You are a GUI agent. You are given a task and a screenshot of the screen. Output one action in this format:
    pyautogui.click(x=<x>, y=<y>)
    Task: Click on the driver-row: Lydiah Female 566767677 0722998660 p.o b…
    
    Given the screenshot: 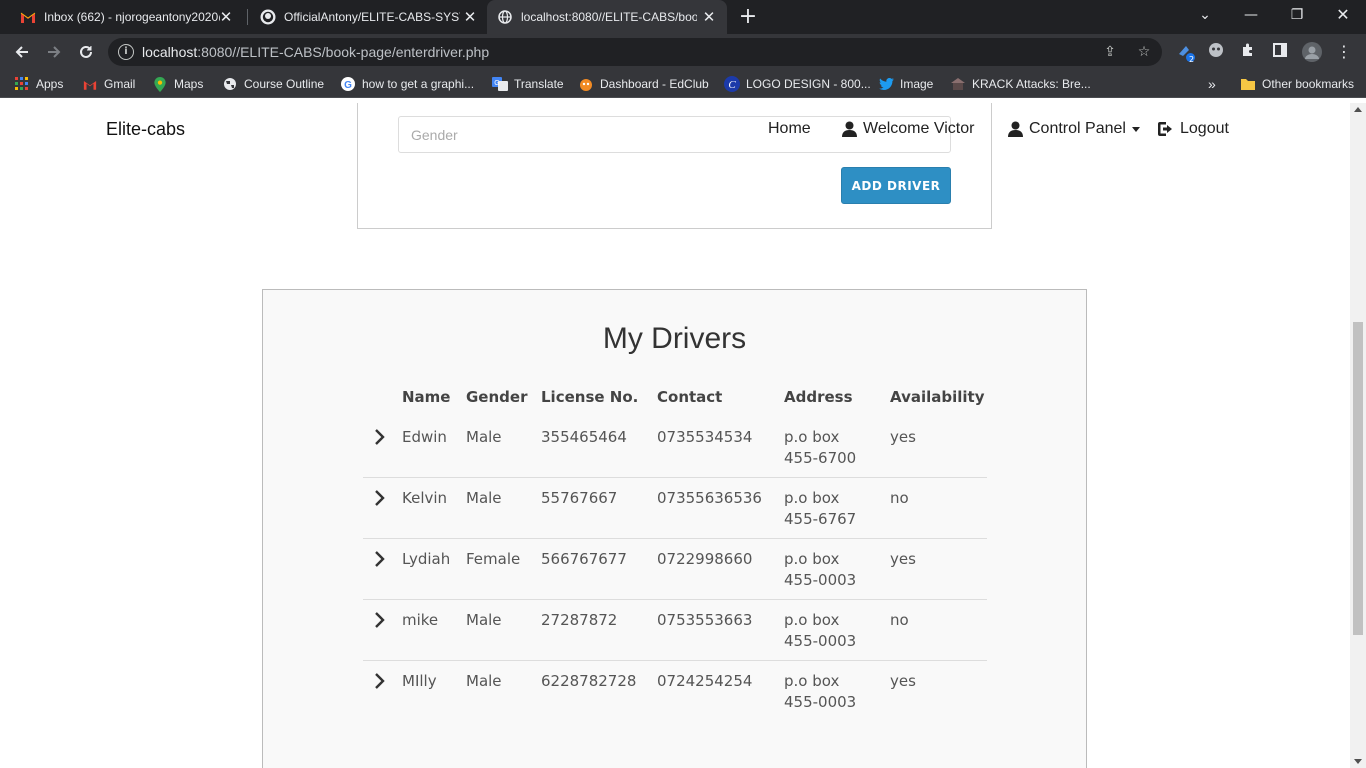 What is the action you would take?
    pyautogui.click(x=675, y=569)
    